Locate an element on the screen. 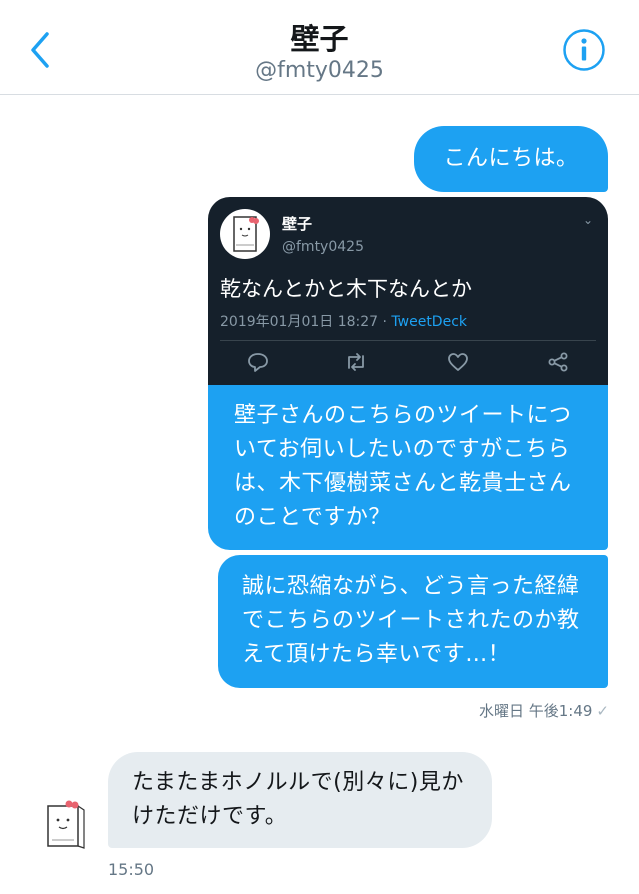  sent-message-bubble: こんにちは。 is located at coordinates (511, 159).